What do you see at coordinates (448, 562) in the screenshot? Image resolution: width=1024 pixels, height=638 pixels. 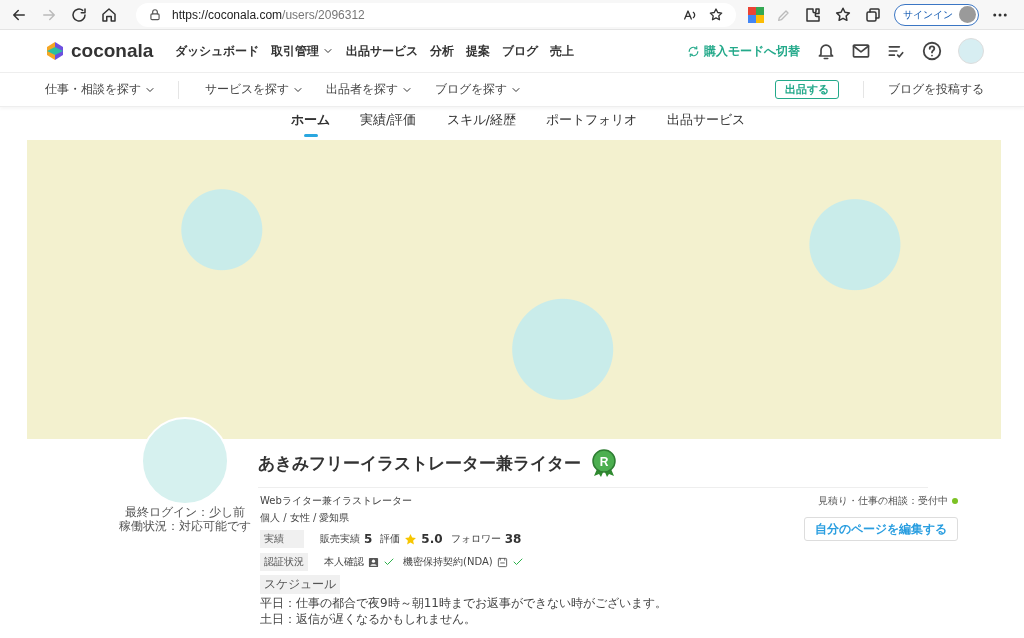 I see `verification-label: 機密保持契約(NDA)` at bounding box center [448, 562].